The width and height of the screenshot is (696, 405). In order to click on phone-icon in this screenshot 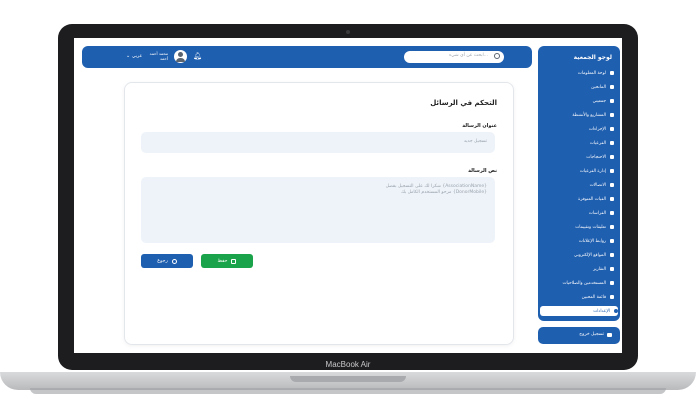, I will do `click(612, 185)`.